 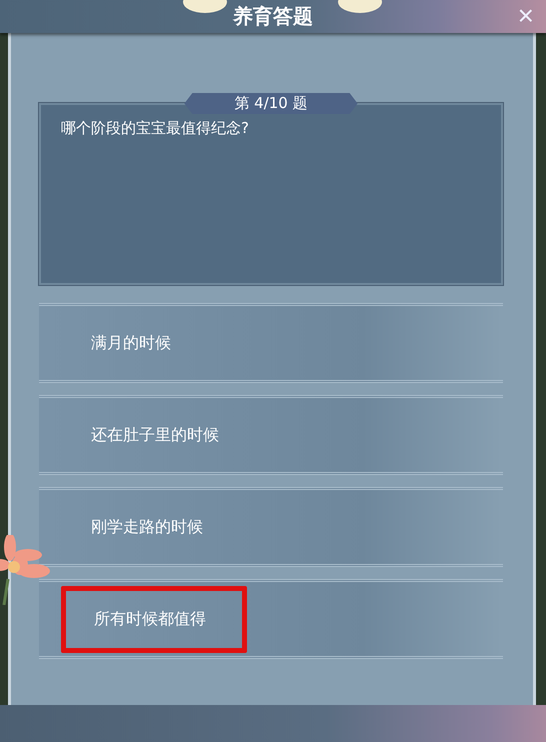 What do you see at coordinates (271, 343) in the screenshot?
I see `answer-option: 满月的时候` at bounding box center [271, 343].